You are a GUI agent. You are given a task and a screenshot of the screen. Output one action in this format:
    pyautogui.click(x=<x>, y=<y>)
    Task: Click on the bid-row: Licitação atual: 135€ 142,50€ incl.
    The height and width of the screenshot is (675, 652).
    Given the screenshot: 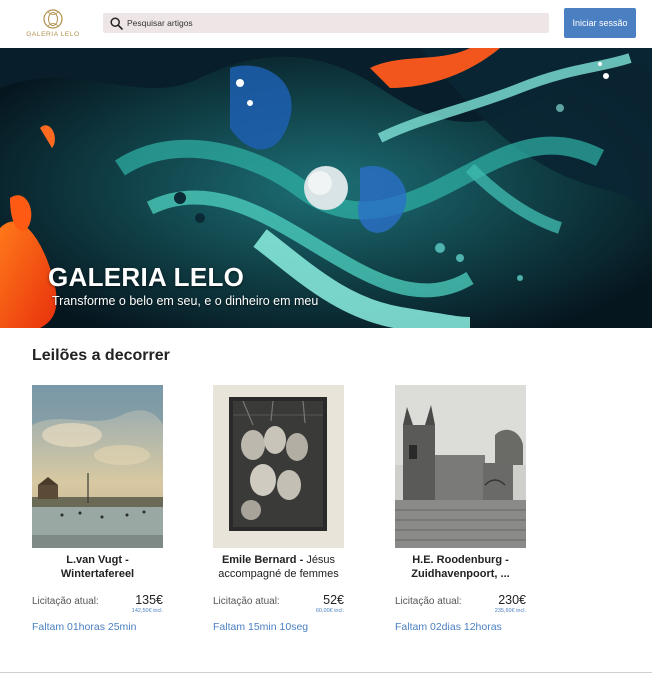 What is the action you would take?
    pyautogui.click(x=97, y=606)
    